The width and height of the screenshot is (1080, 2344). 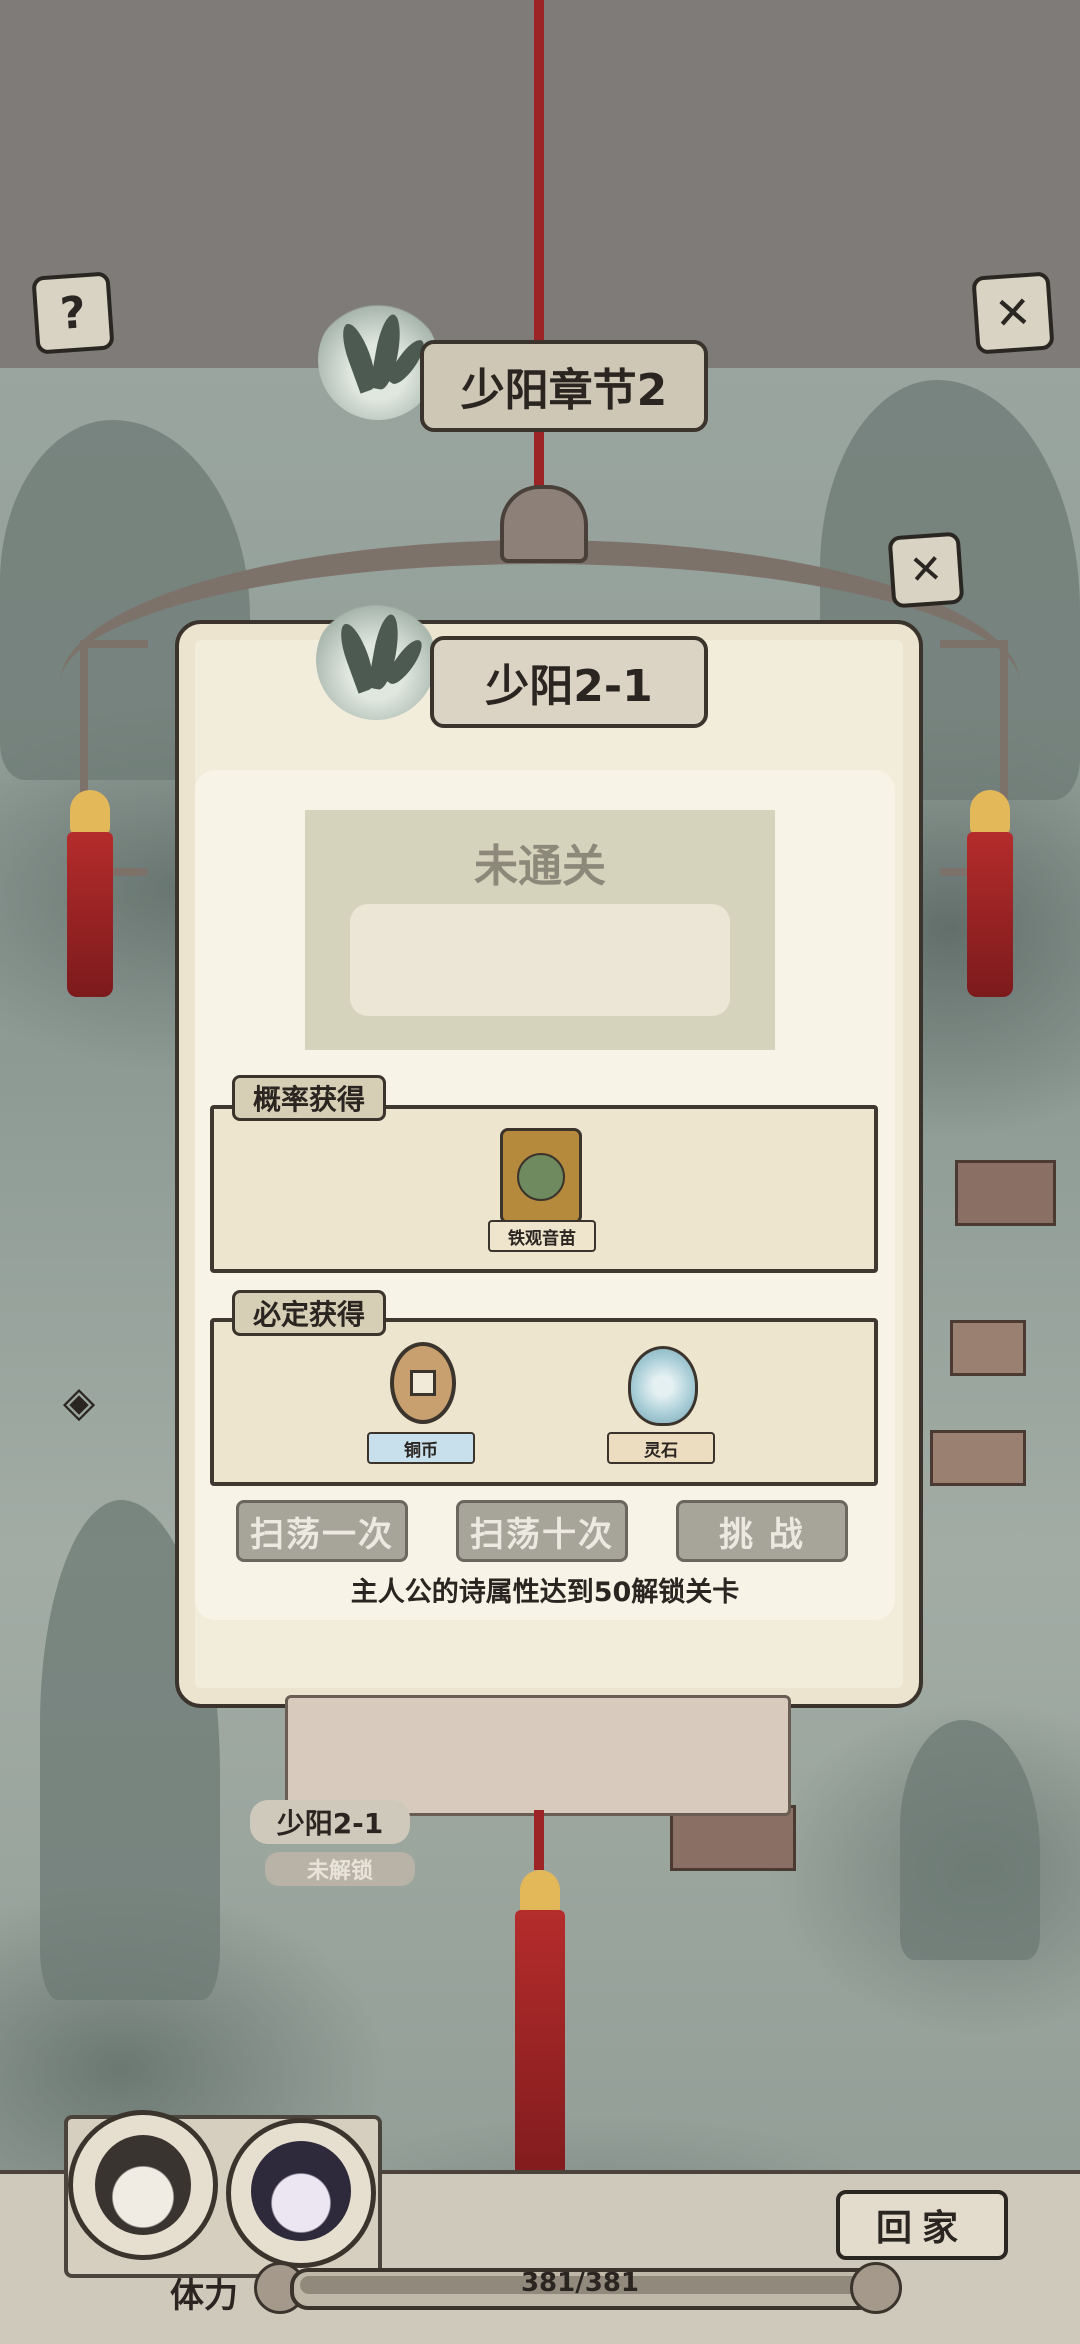 I want to click on copper-coin-icon, so click(x=423, y=1383).